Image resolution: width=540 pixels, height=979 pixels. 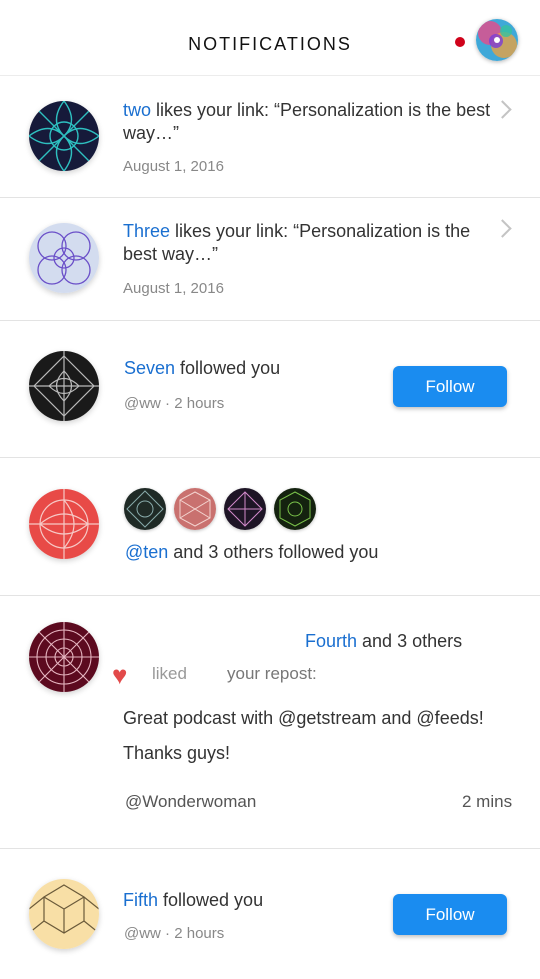 What do you see at coordinates (497, 40) in the screenshot?
I see `user-avatar-button` at bounding box center [497, 40].